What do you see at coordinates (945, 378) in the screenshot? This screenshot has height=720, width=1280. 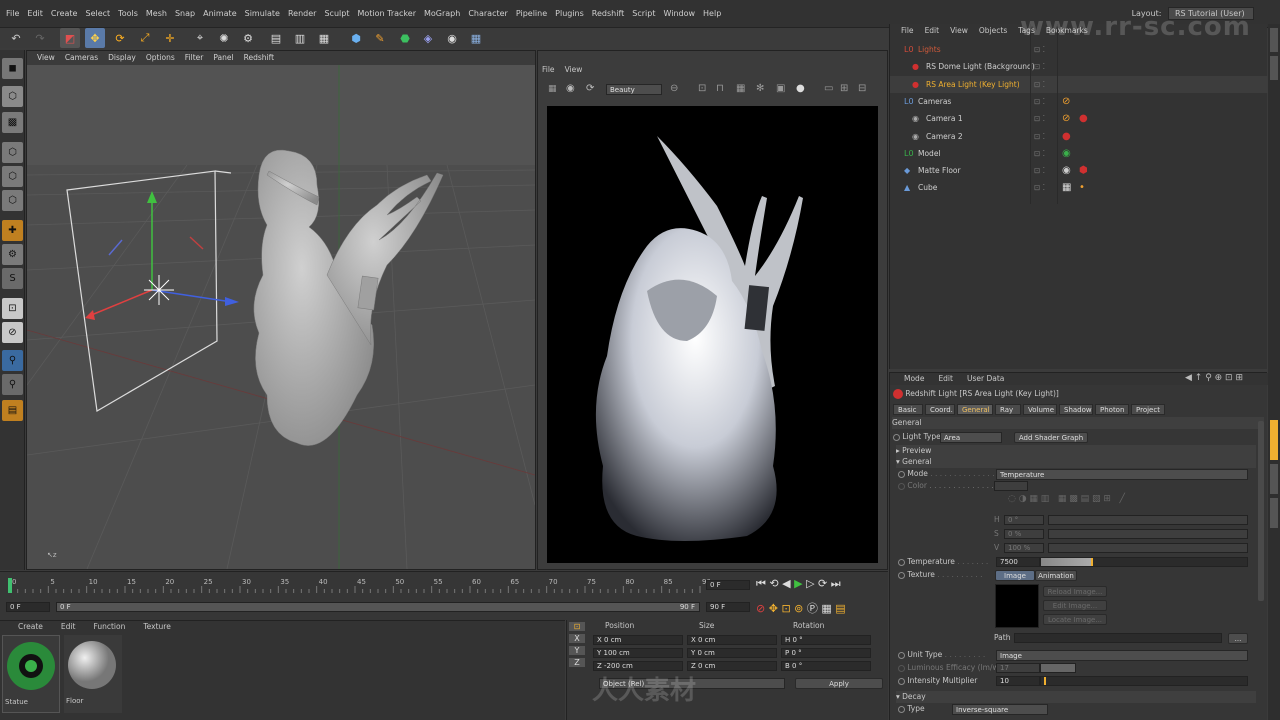 I see `attr-menu-edit: Edit` at bounding box center [945, 378].